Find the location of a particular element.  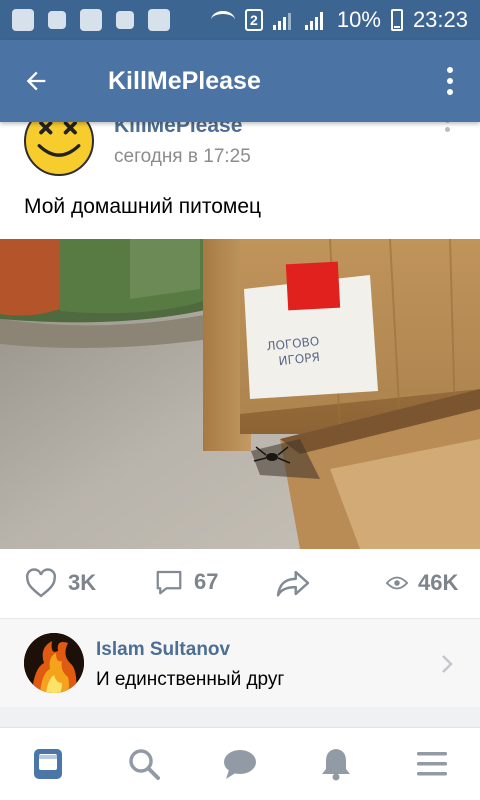

share-button is located at coordinates (293, 583).